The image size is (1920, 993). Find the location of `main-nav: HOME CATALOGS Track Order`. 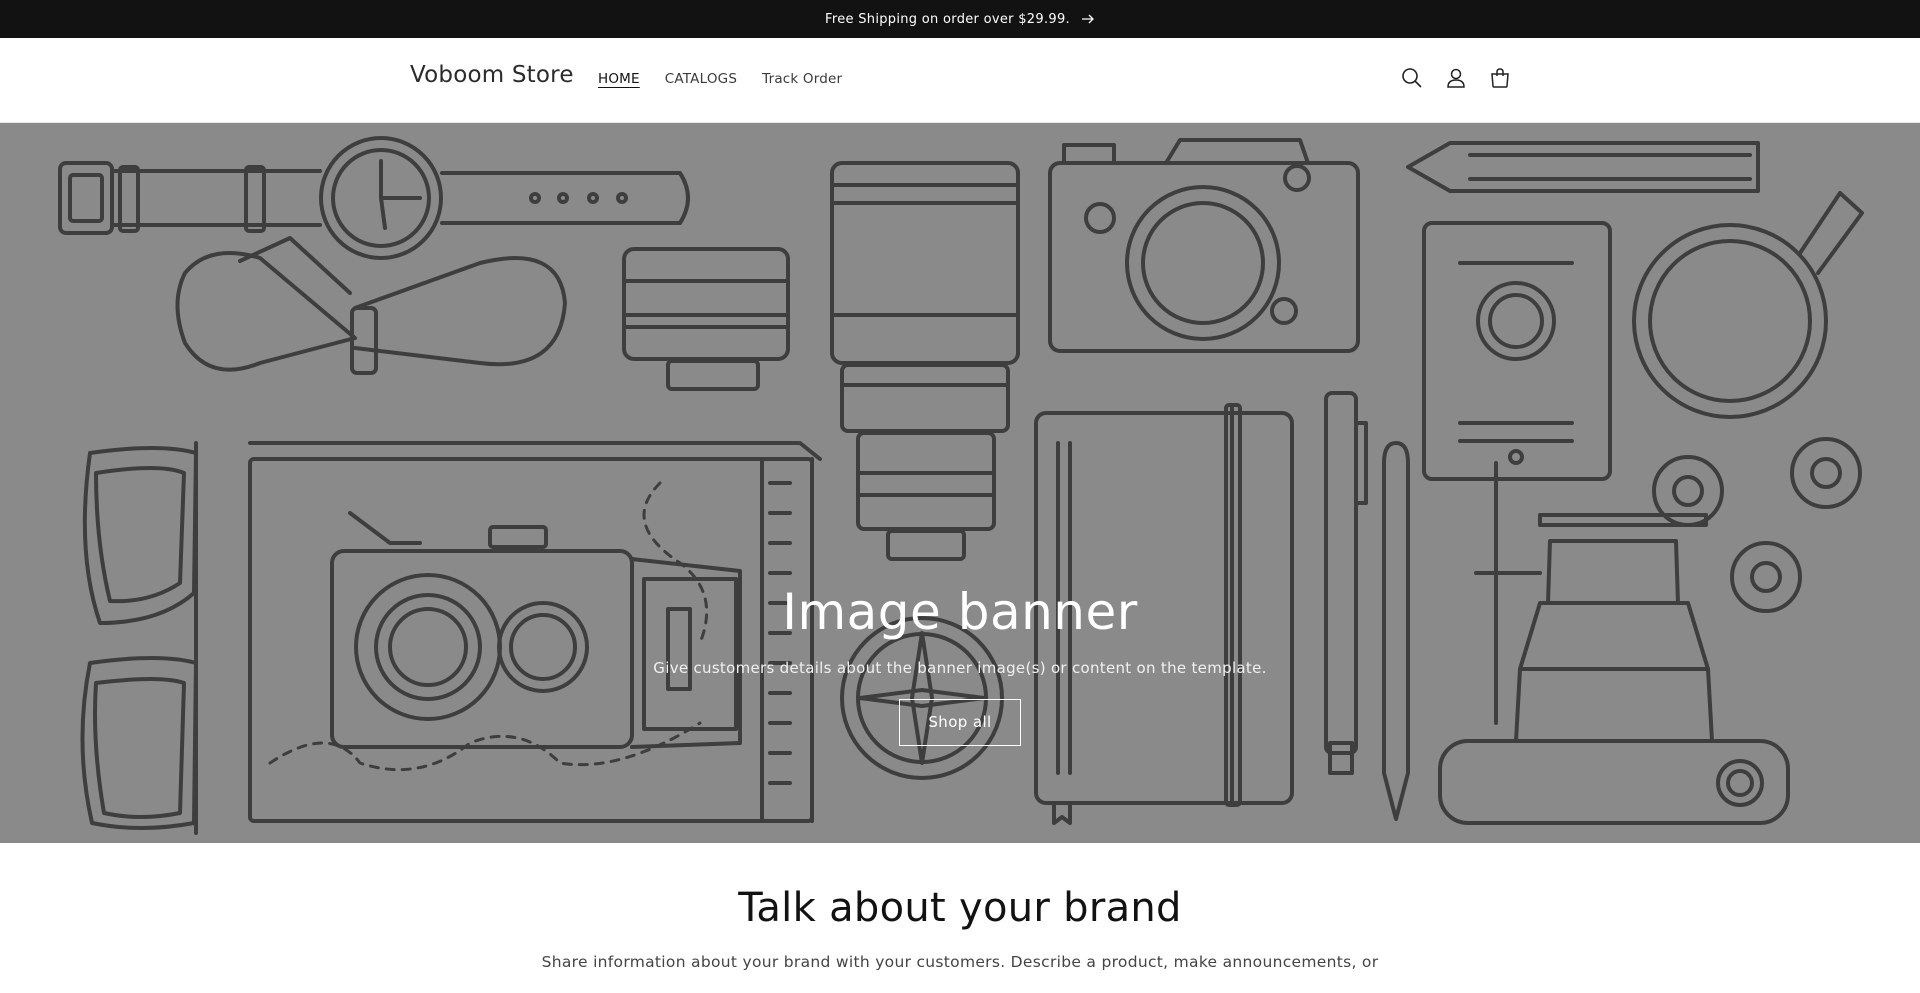

main-nav: HOME CATALOGS Track Order is located at coordinates (732, 79).